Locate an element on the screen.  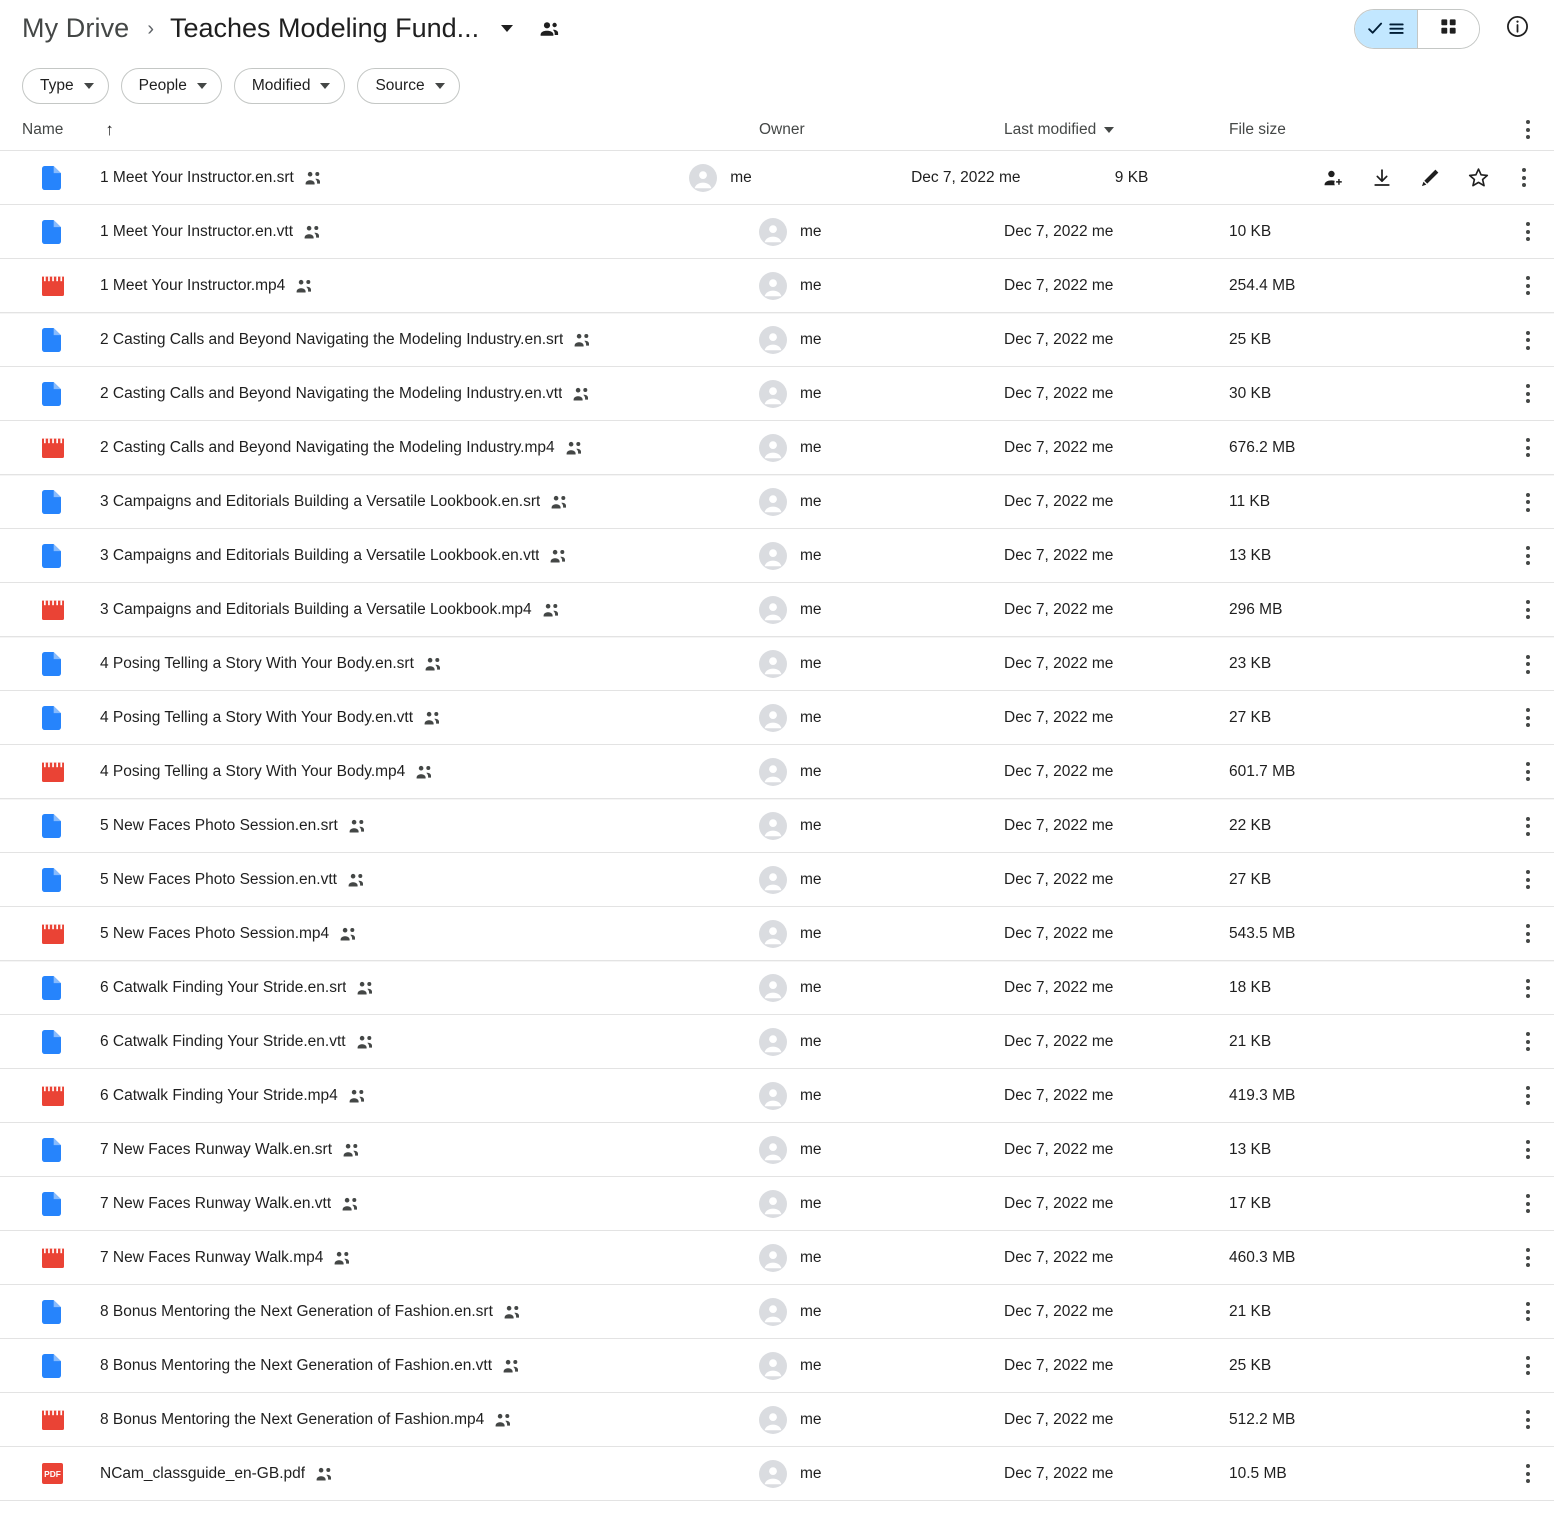
filter-chip-modified: Modified is located at coordinates (289, 86).